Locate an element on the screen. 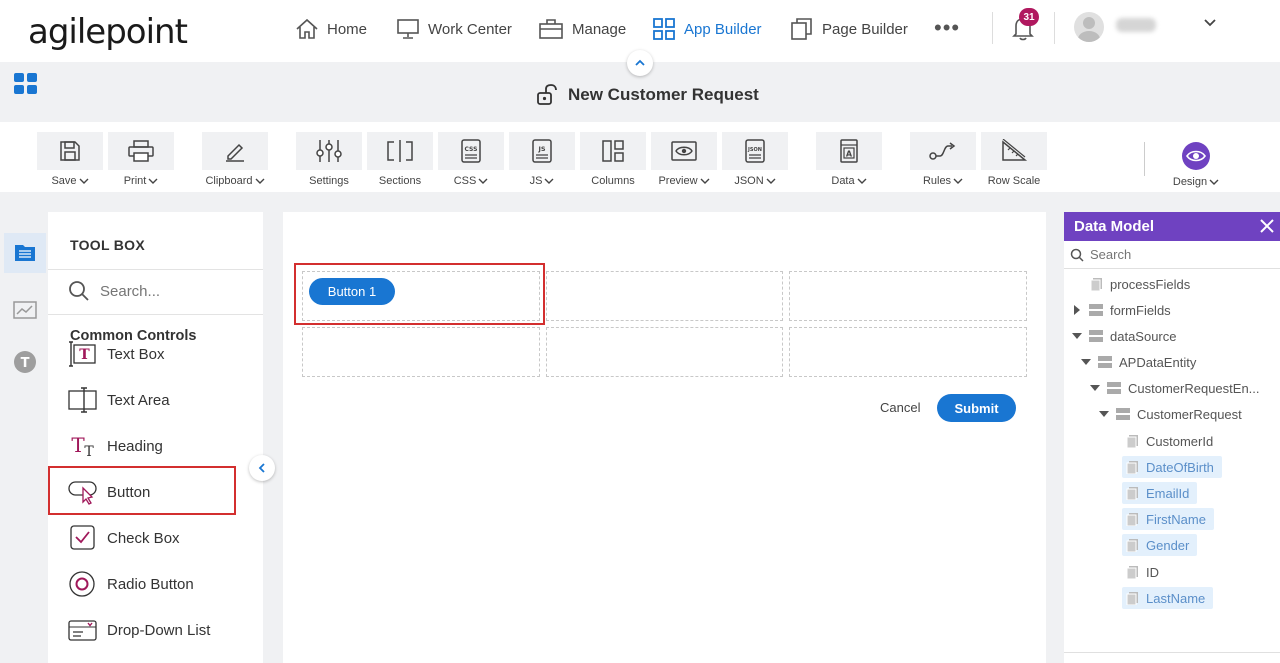 This screenshot has height=663, width=1280. toolbox-list-icon is located at coordinates (25, 253).